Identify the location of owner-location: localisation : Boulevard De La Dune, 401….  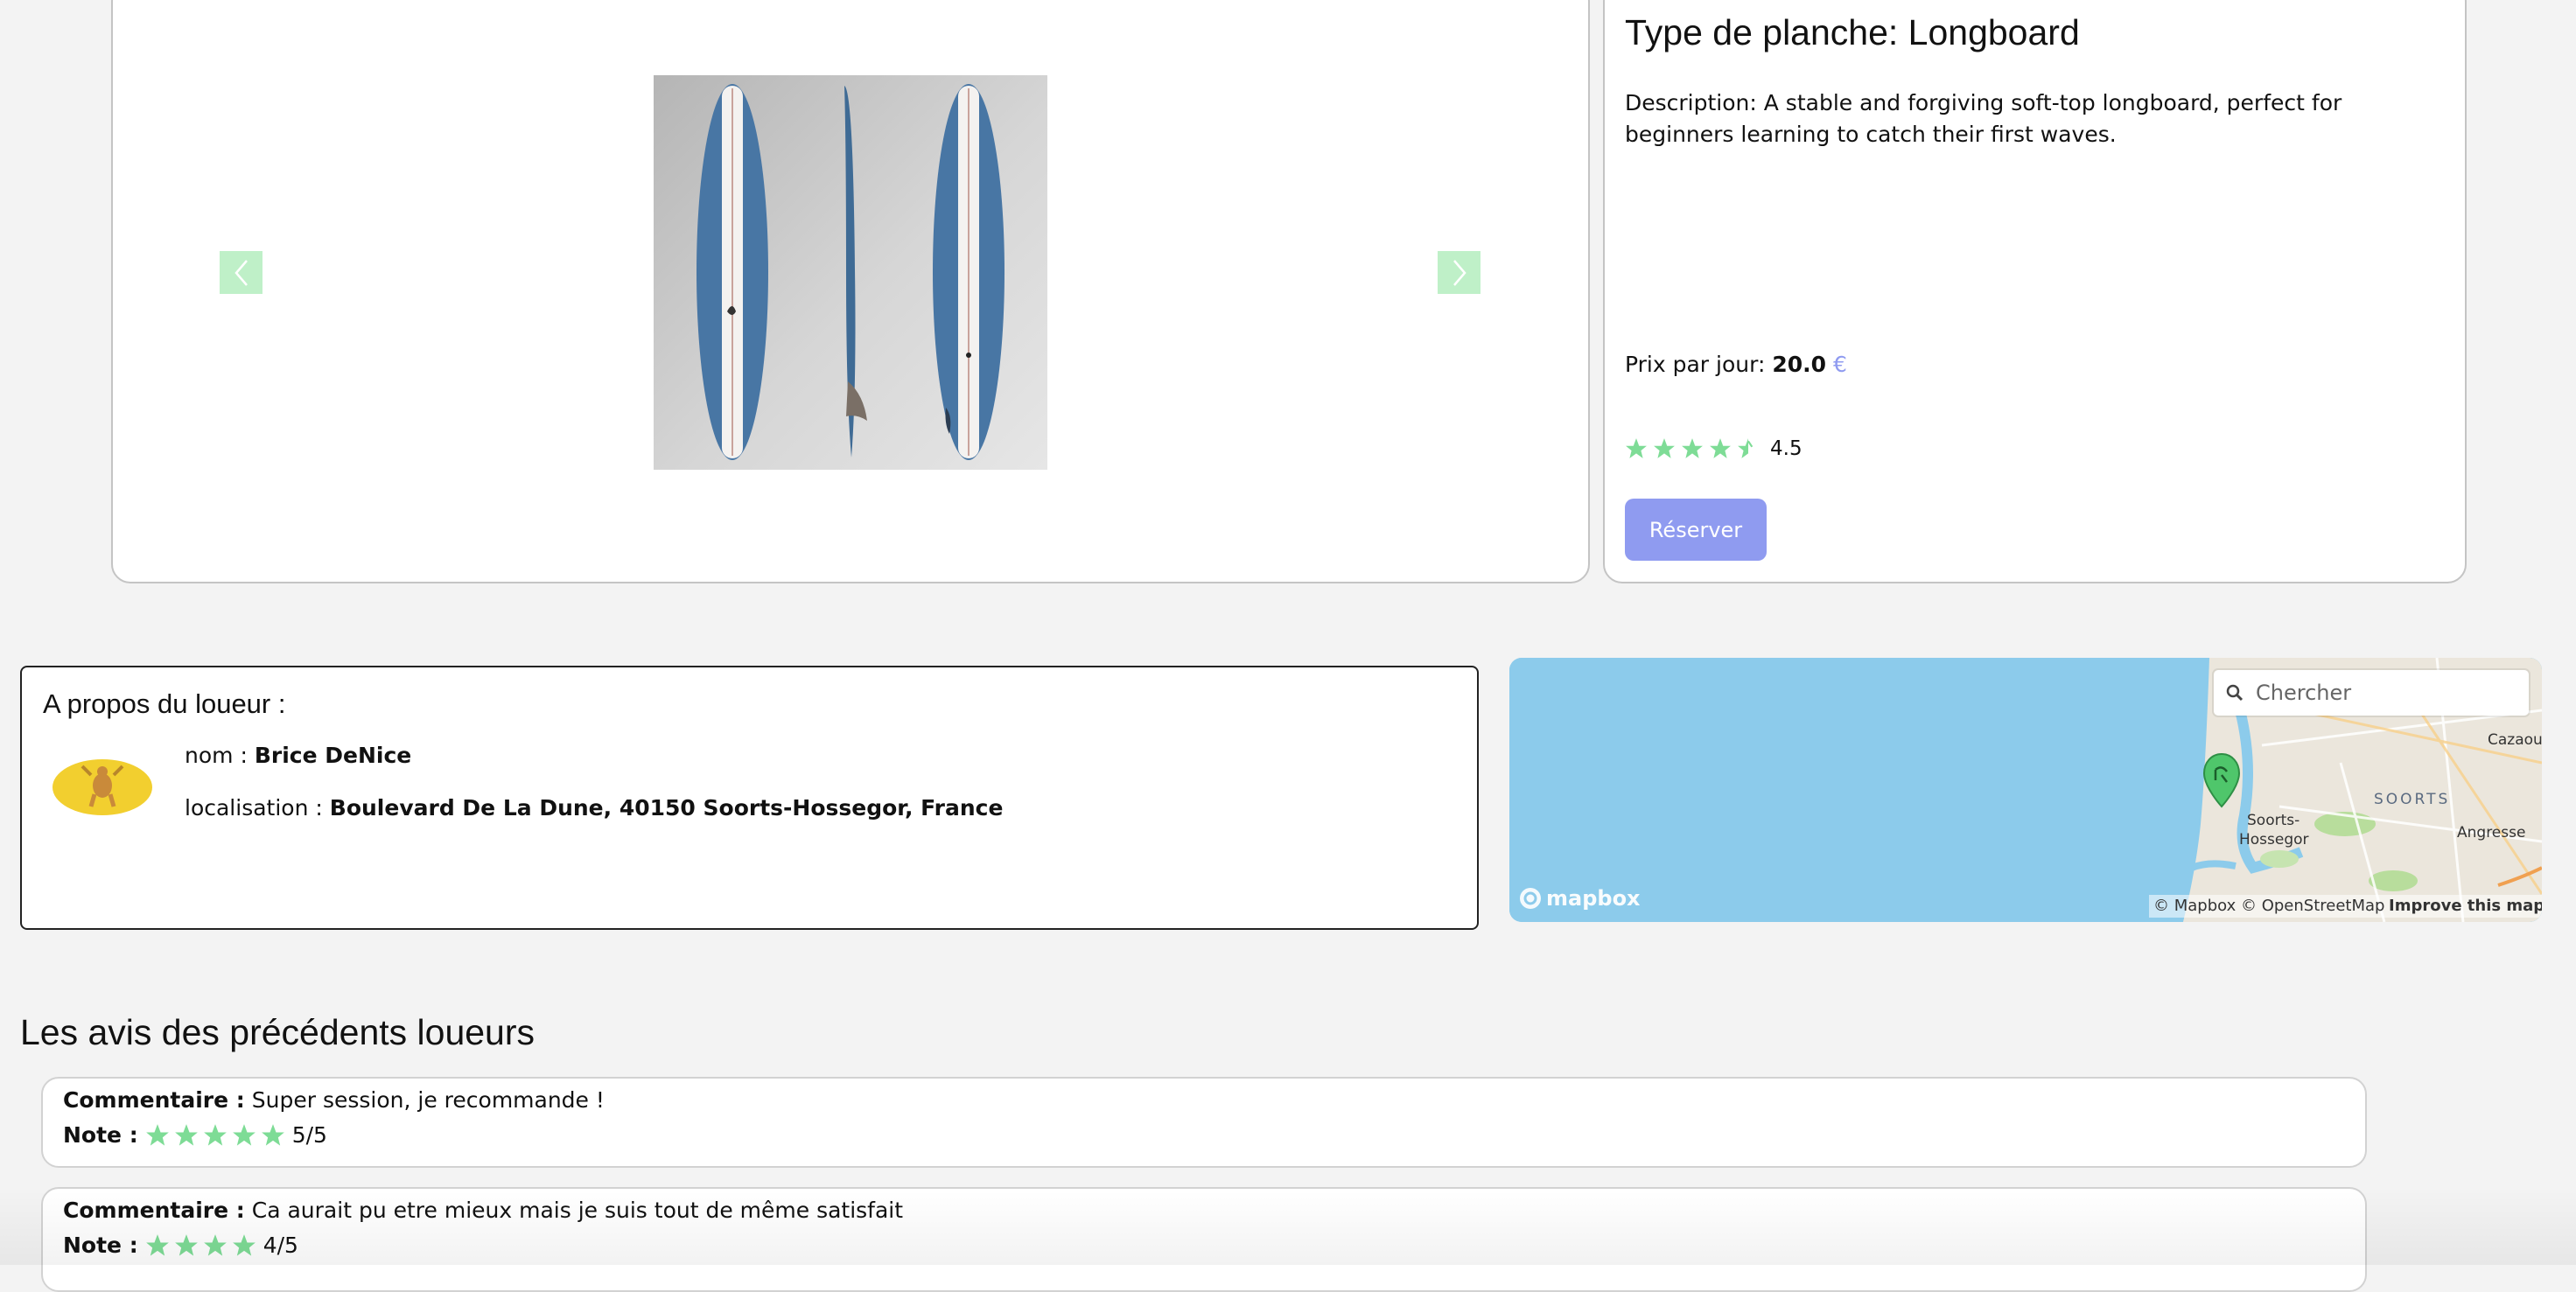
(594, 808).